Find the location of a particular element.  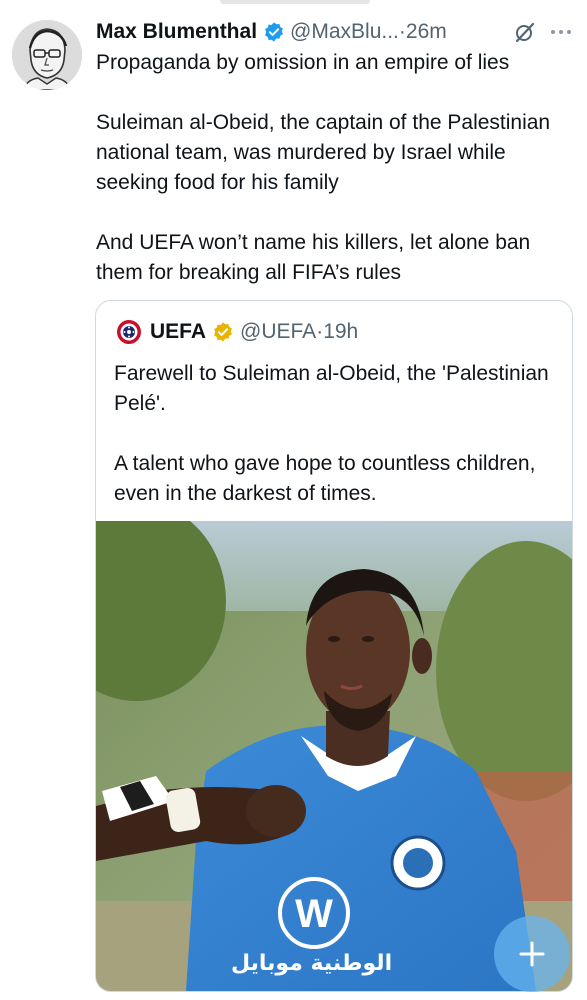

uefa-logo-icon is located at coordinates (129, 332).